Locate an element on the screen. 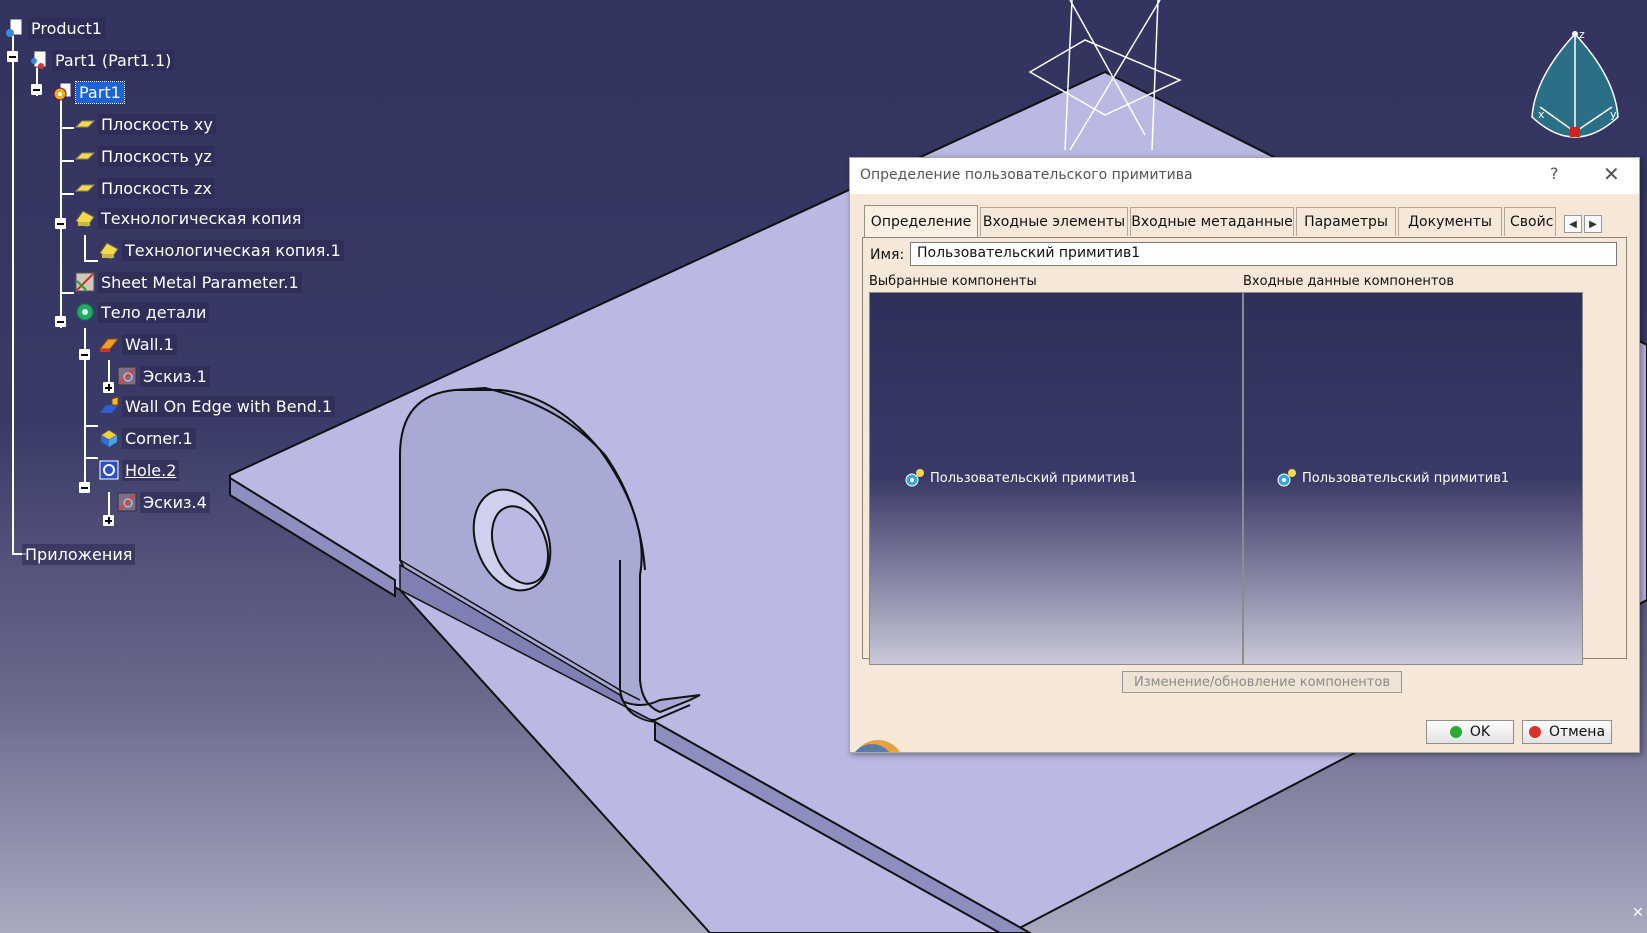 This screenshot has height=933, width=1647. dialog-title: Определение пользовательского примитива is located at coordinates (1026, 175).